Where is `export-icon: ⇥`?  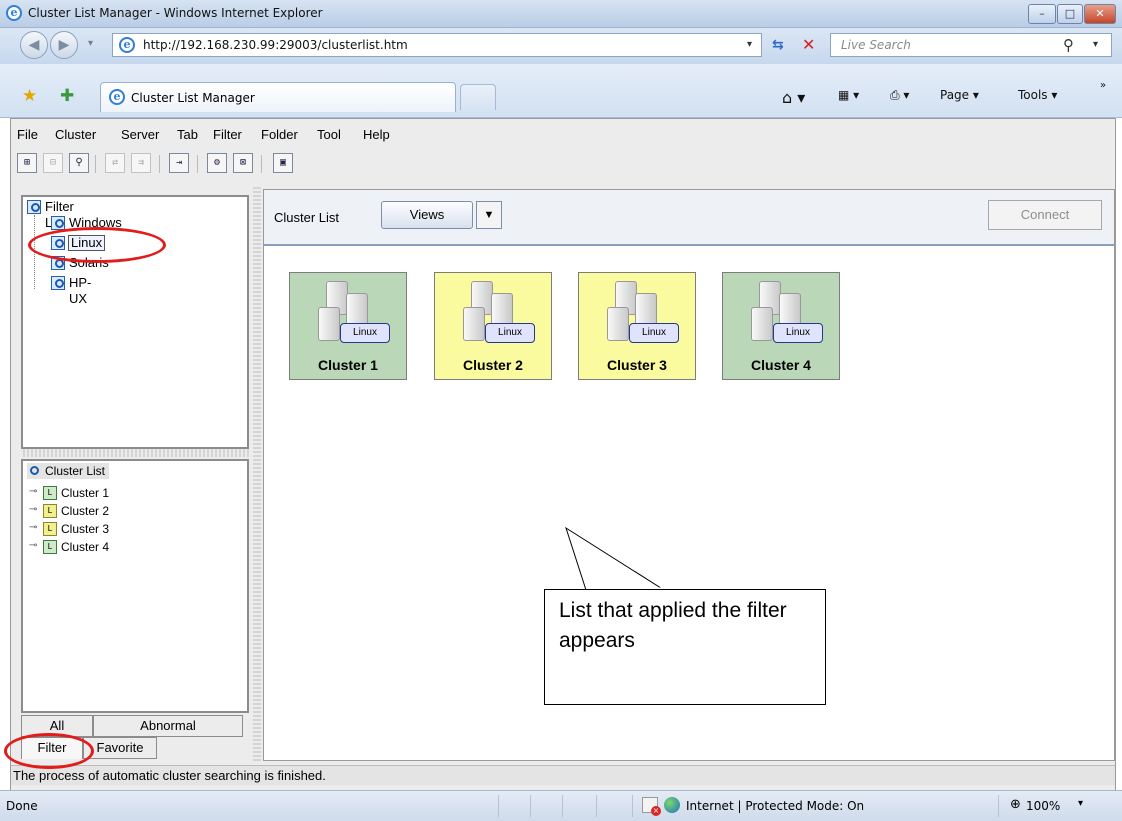
export-icon: ⇥ is located at coordinates (179, 163).